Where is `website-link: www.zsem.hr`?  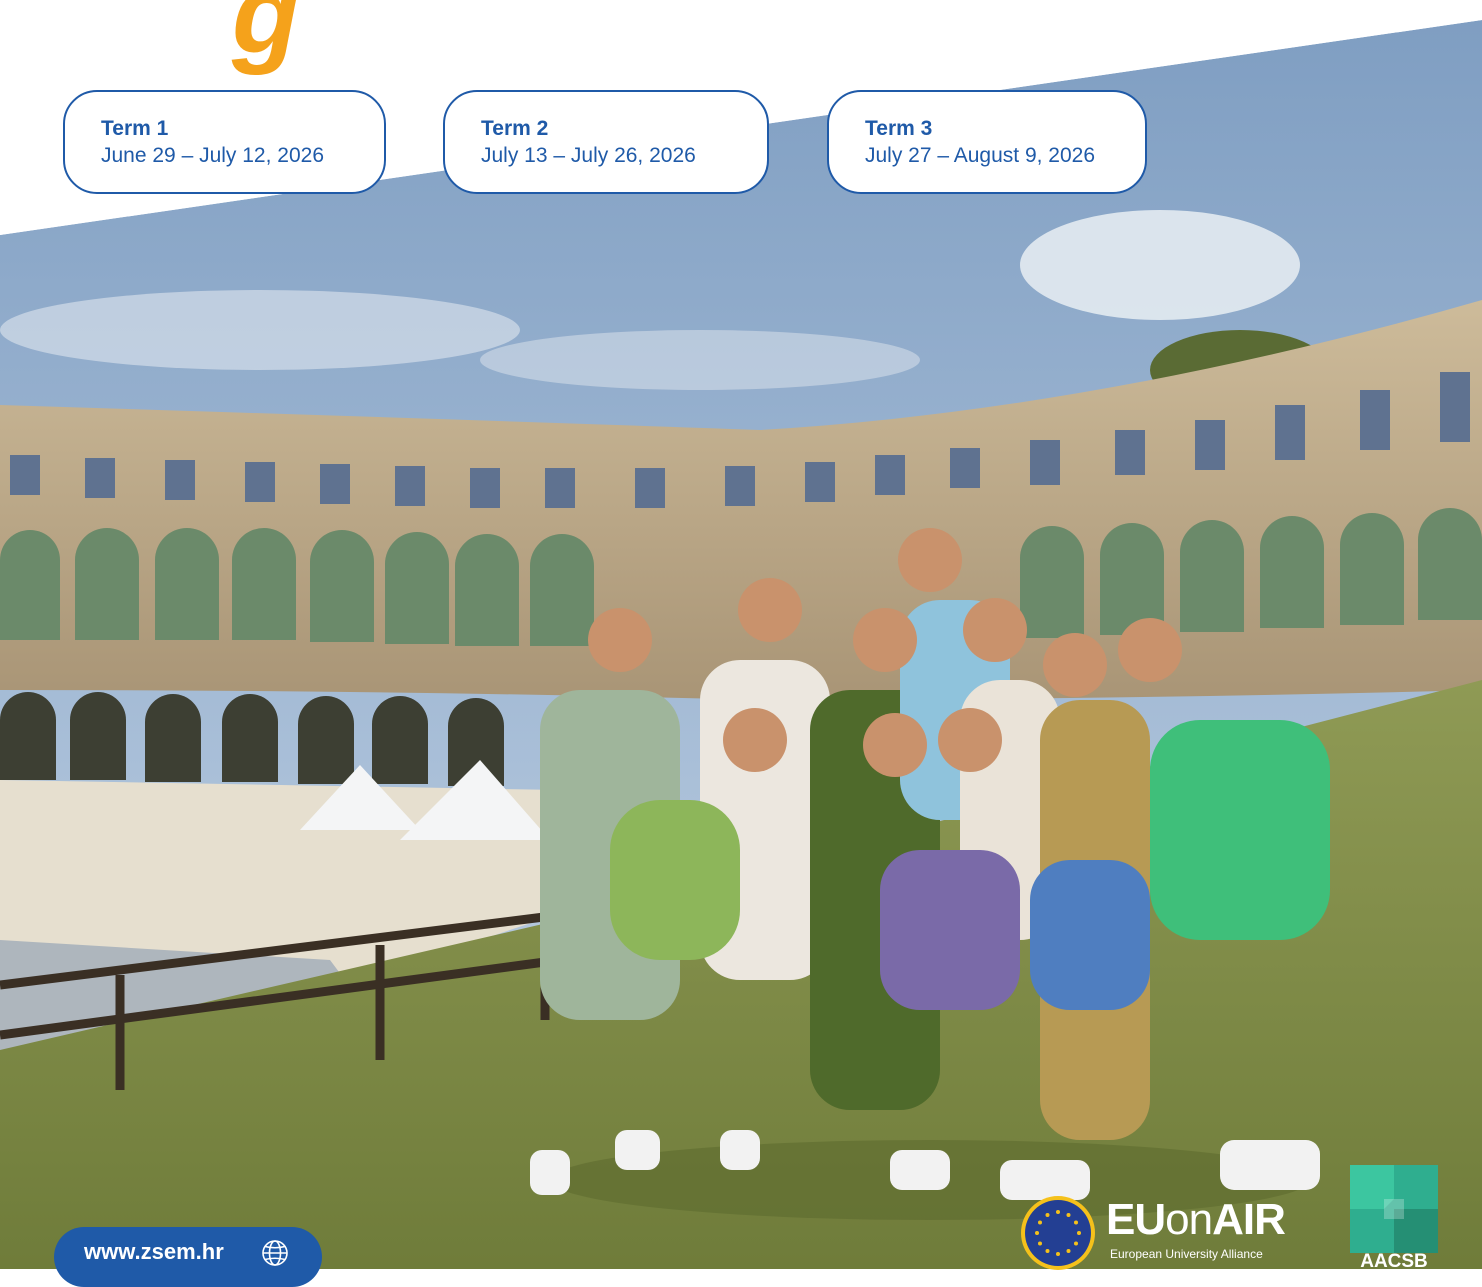 website-link: www.zsem.hr is located at coordinates (188, 1257).